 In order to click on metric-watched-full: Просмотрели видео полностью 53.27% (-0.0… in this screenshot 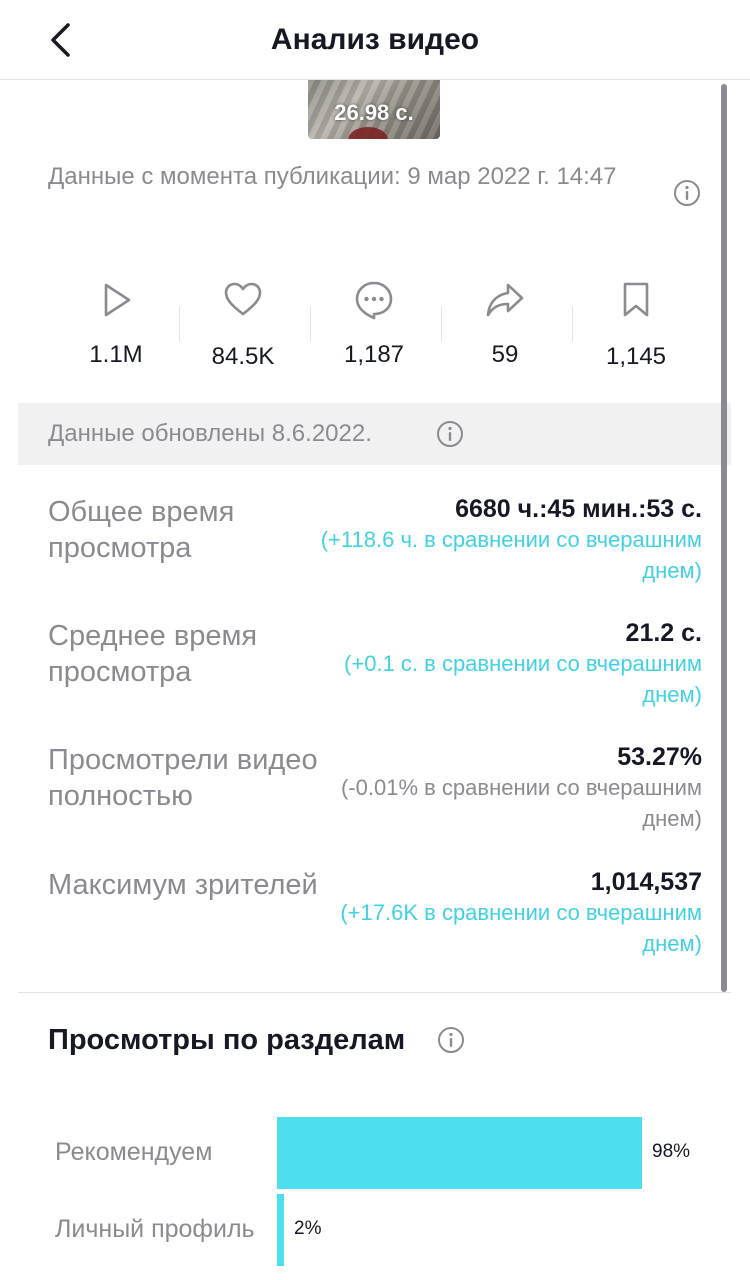, I will do `click(375, 792)`.